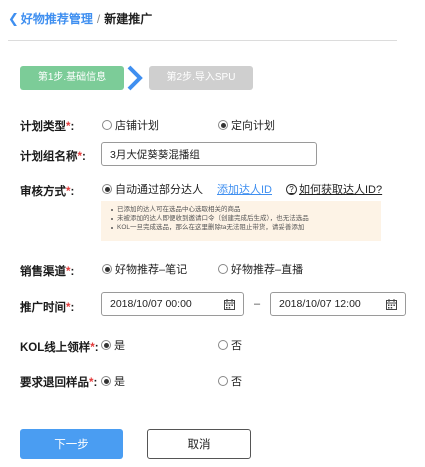 Image resolution: width=425 pixels, height=467 pixels. What do you see at coordinates (202, 40) in the screenshot?
I see `header-divider` at bounding box center [202, 40].